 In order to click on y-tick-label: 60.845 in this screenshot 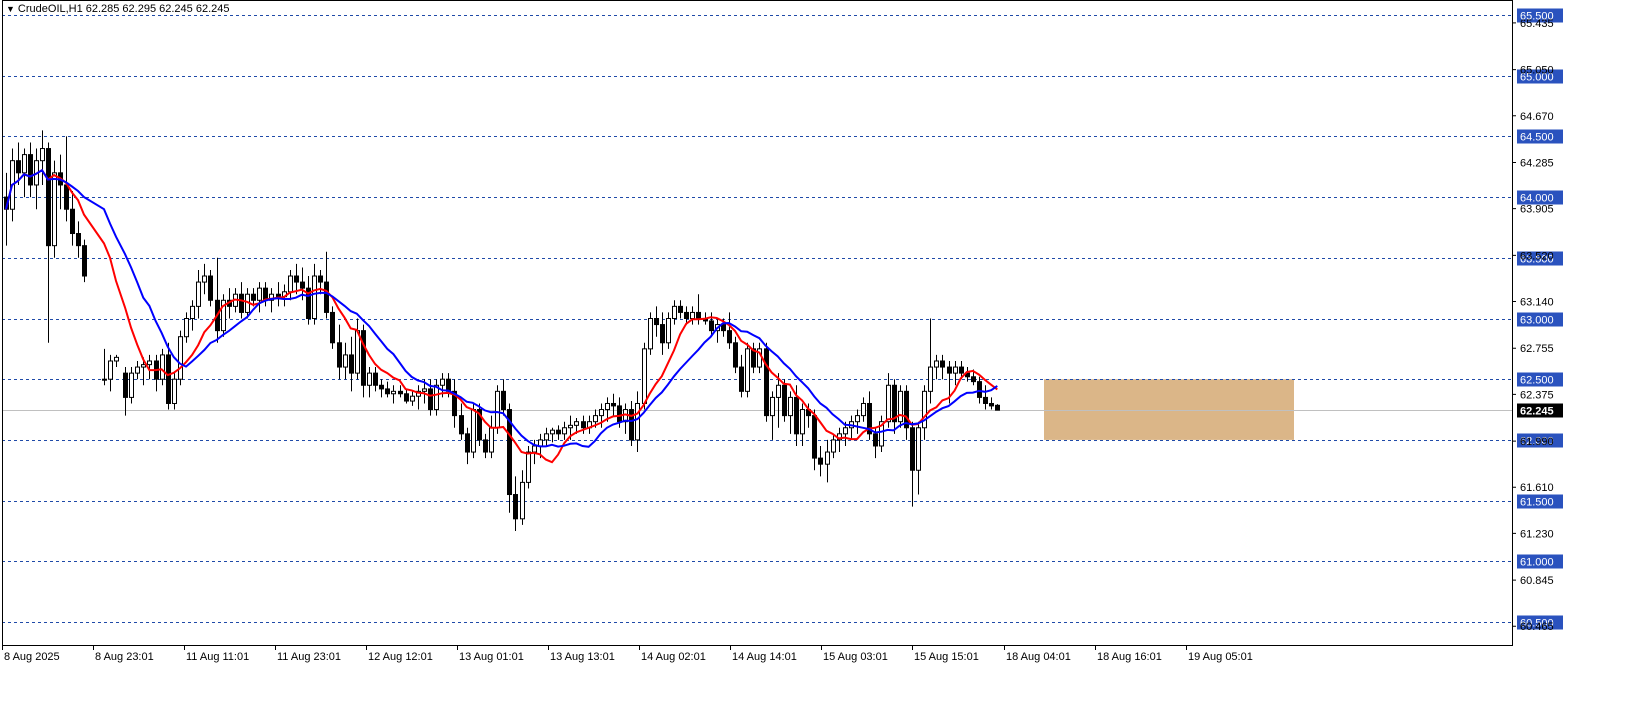, I will do `click(1537, 581)`.